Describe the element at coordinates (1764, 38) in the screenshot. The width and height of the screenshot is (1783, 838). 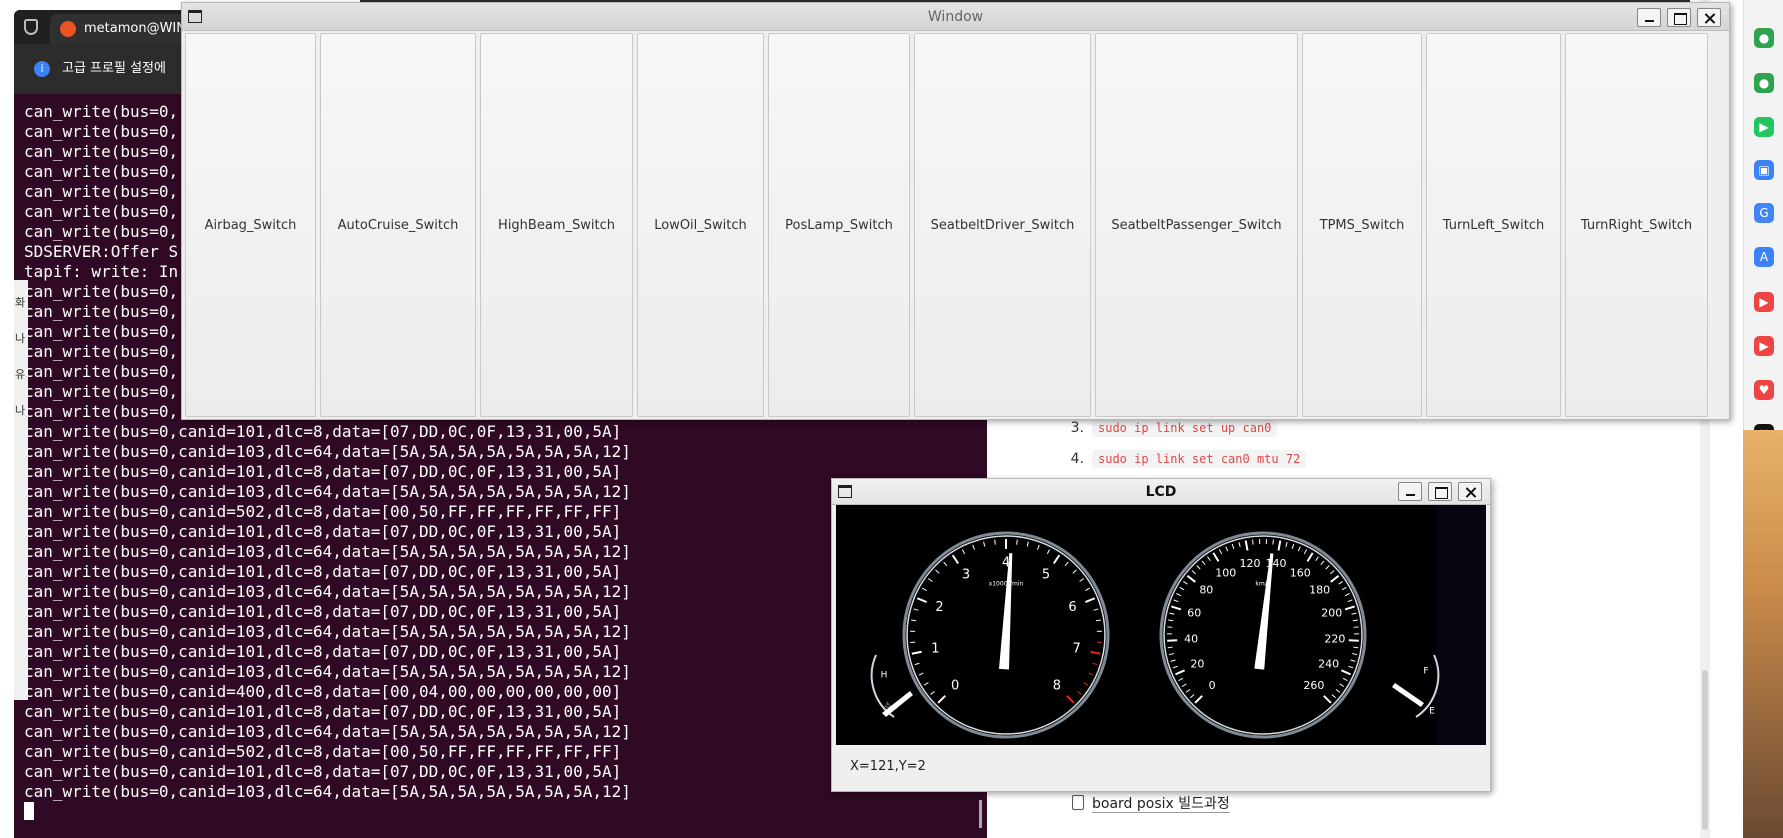
I see `notification-icon: ●` at that location.